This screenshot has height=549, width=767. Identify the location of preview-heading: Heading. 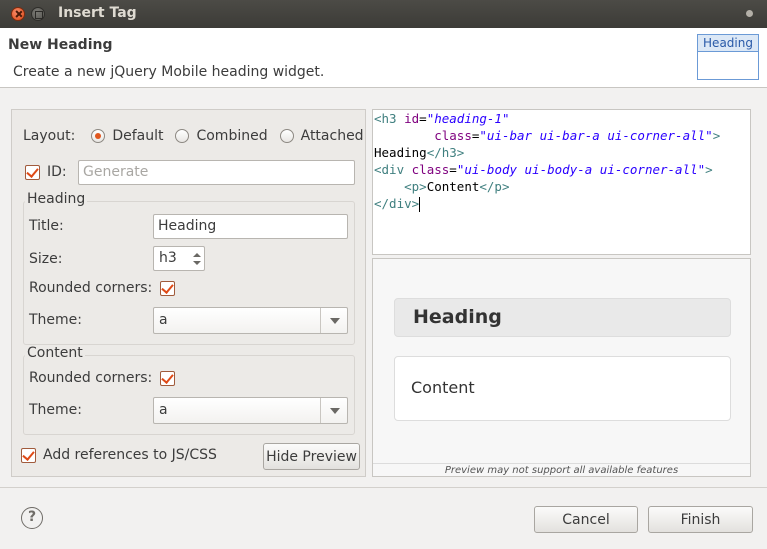
(562, 317).